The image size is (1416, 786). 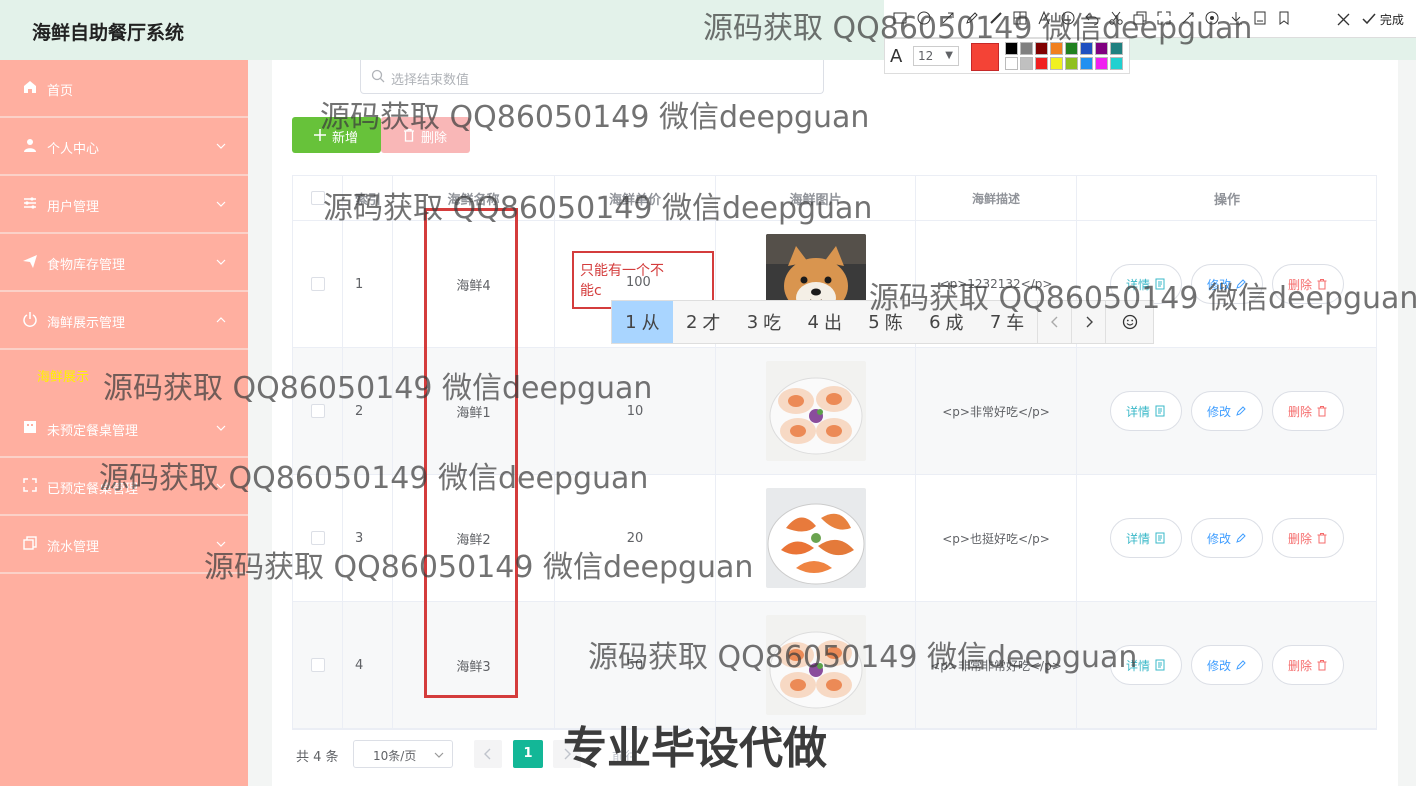 I want to click on ime-candidate: 1从, so click(x=642, y=322).